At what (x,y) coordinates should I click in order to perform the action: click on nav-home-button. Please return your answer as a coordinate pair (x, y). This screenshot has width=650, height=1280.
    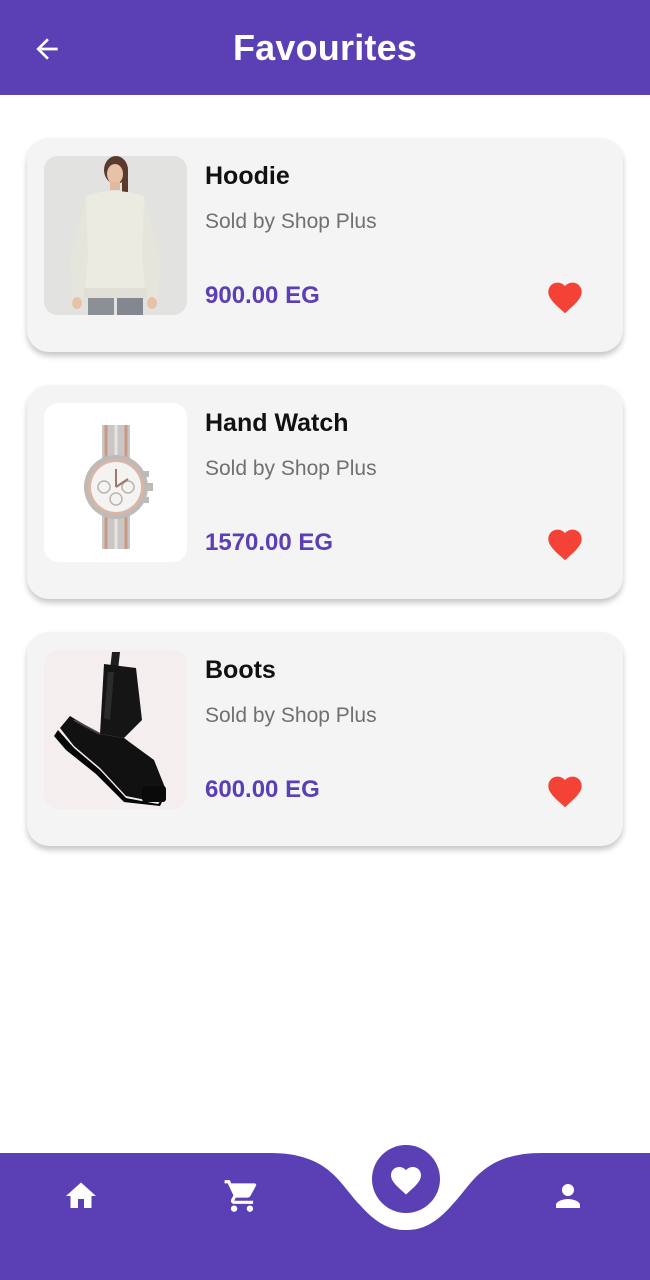
    Looking at the image, I should click on (81, 1196).